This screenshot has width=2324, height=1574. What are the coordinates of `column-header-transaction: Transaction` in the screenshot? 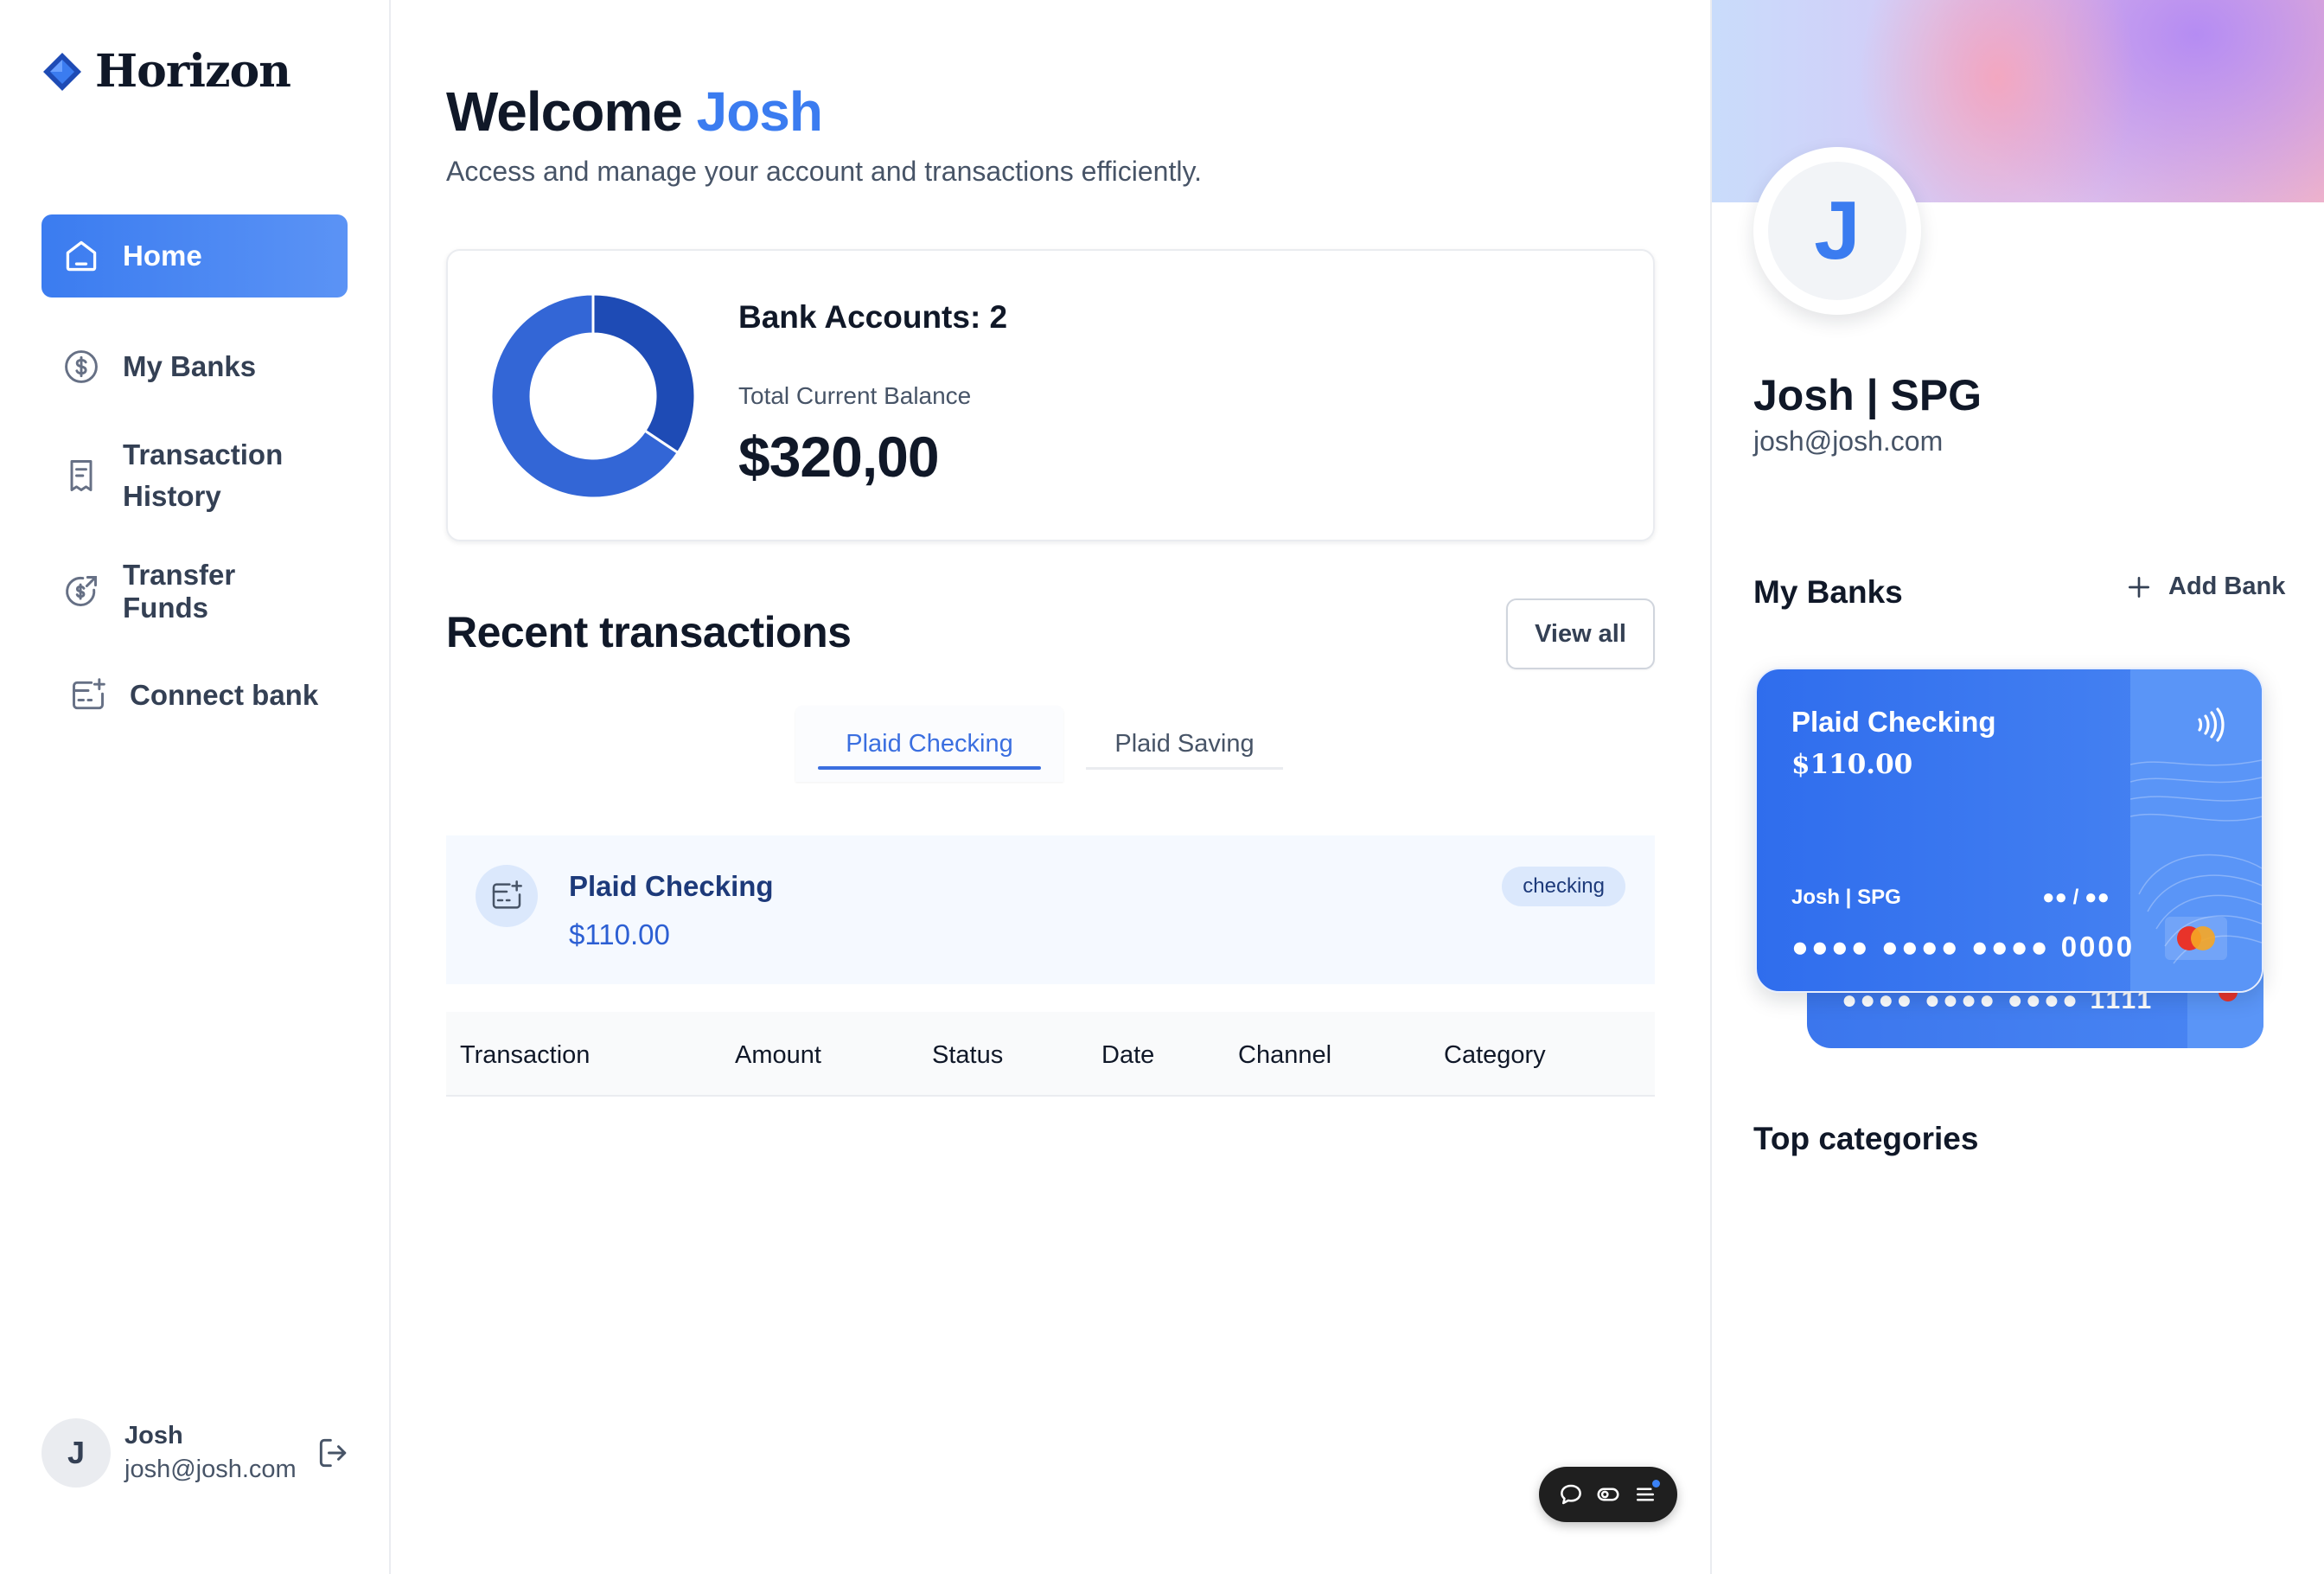 It's located at (525, 1055).